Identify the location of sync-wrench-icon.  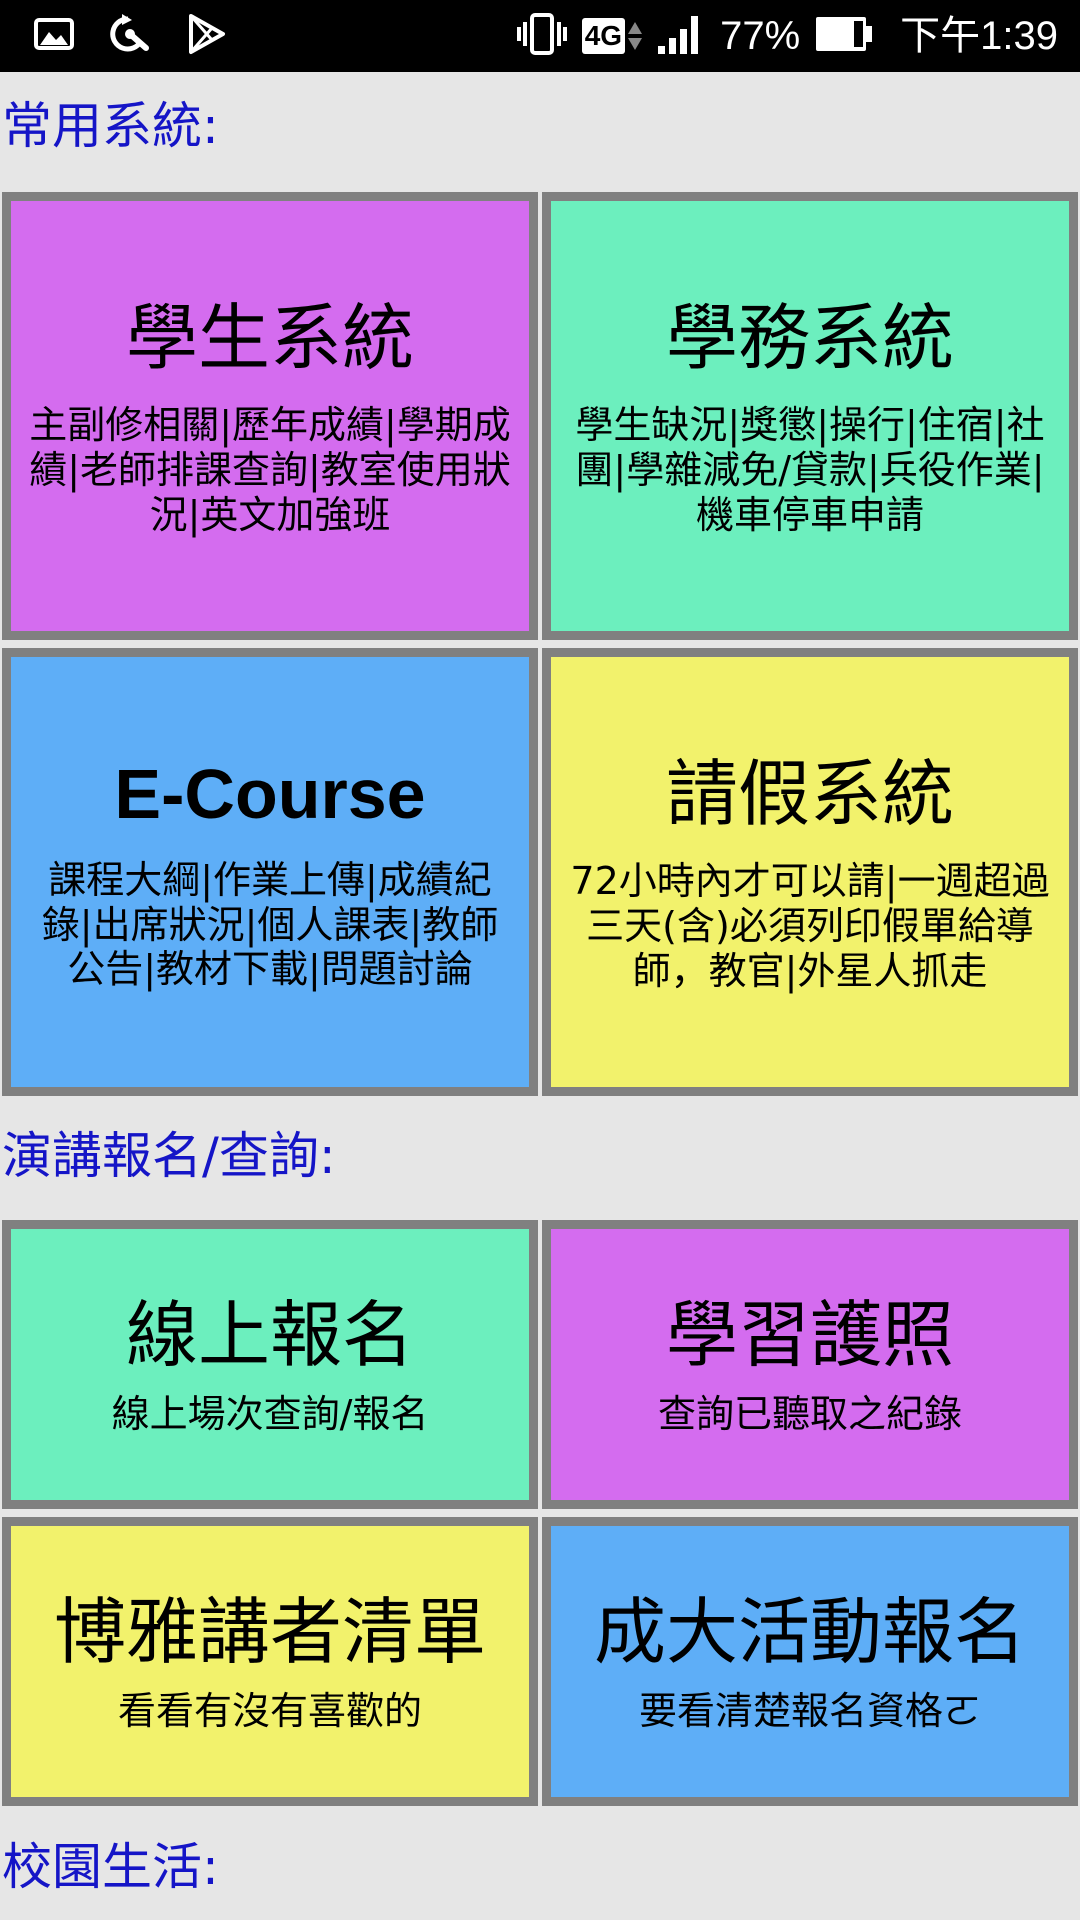
(130, 36).